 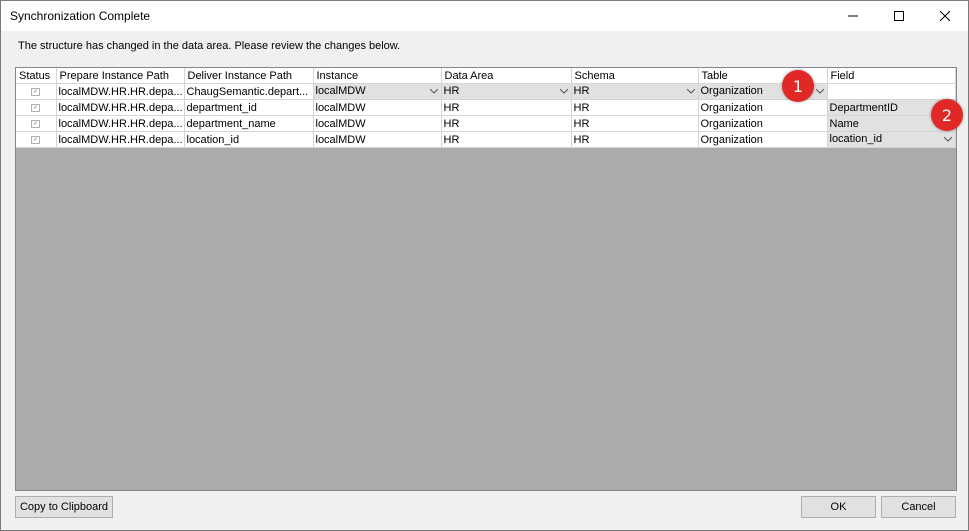 What do you see at coordinates (947, 115) in the screenshot?
I see `callout-badge-2: 2` at bounding box center [947, 115].